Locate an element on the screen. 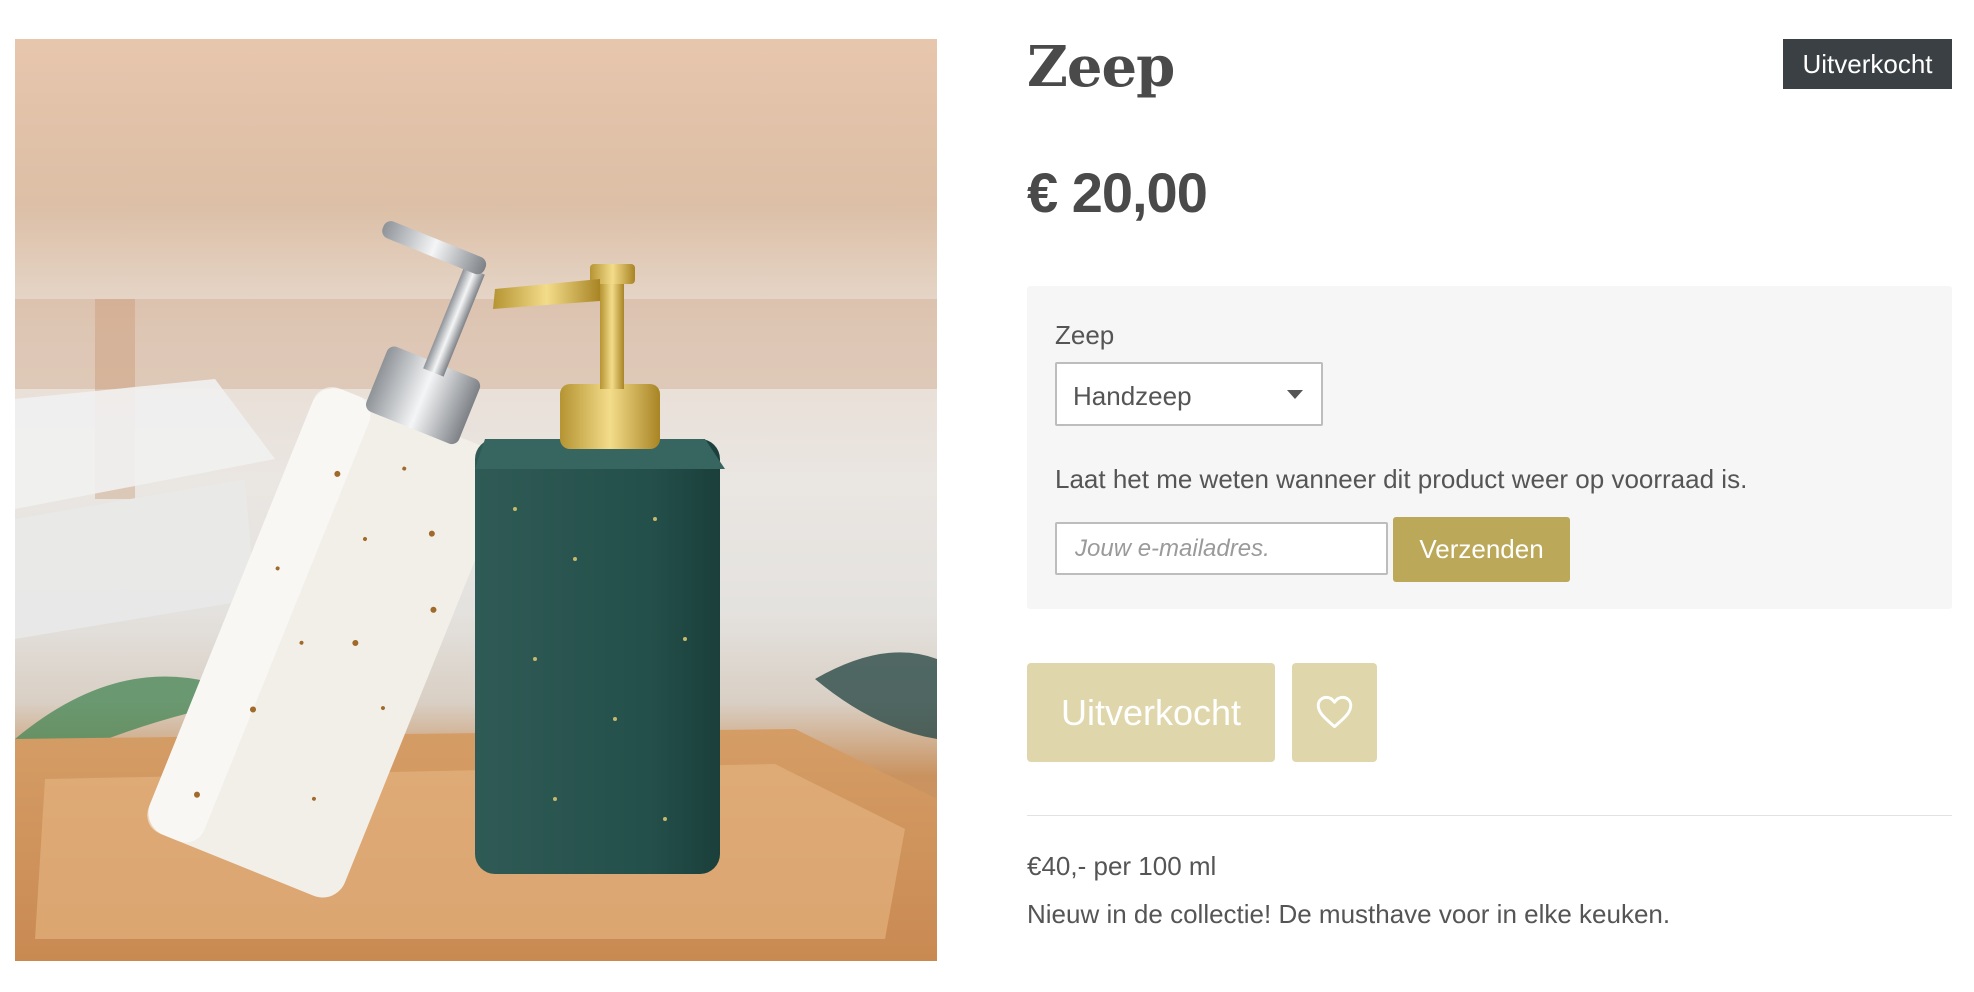  unit-price-text: €40,- per 100 ml is located at coordinates (1122, 866).